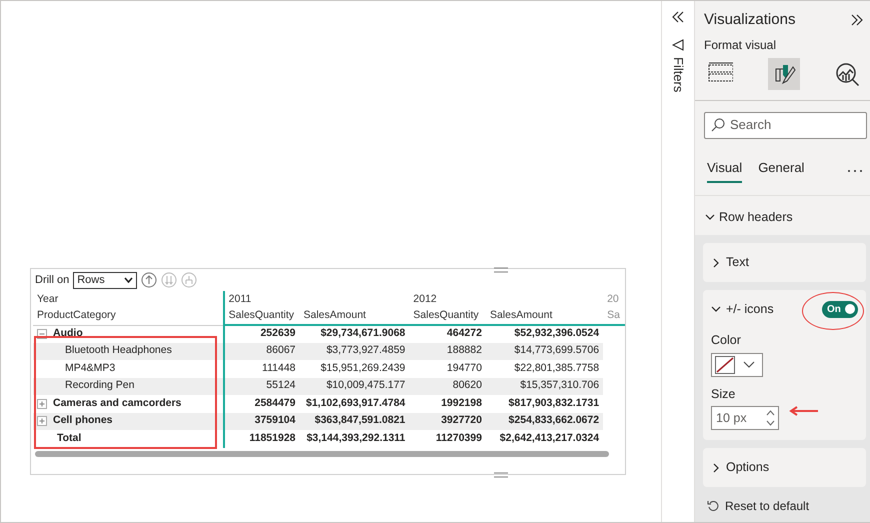  What do you see at coordinates (613, 299) in the screenshot?
I see `column-header: 20` at bounding box center [613, 299].